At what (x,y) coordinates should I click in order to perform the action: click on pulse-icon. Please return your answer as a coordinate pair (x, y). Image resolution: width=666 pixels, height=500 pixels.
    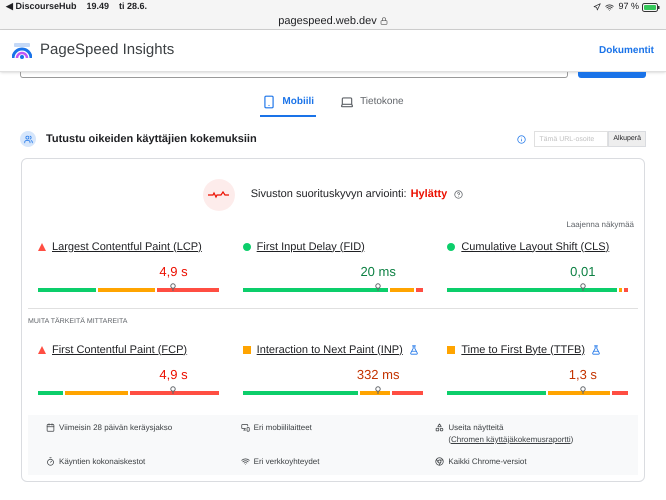
    Looking at the image, I should click on (218, 194).